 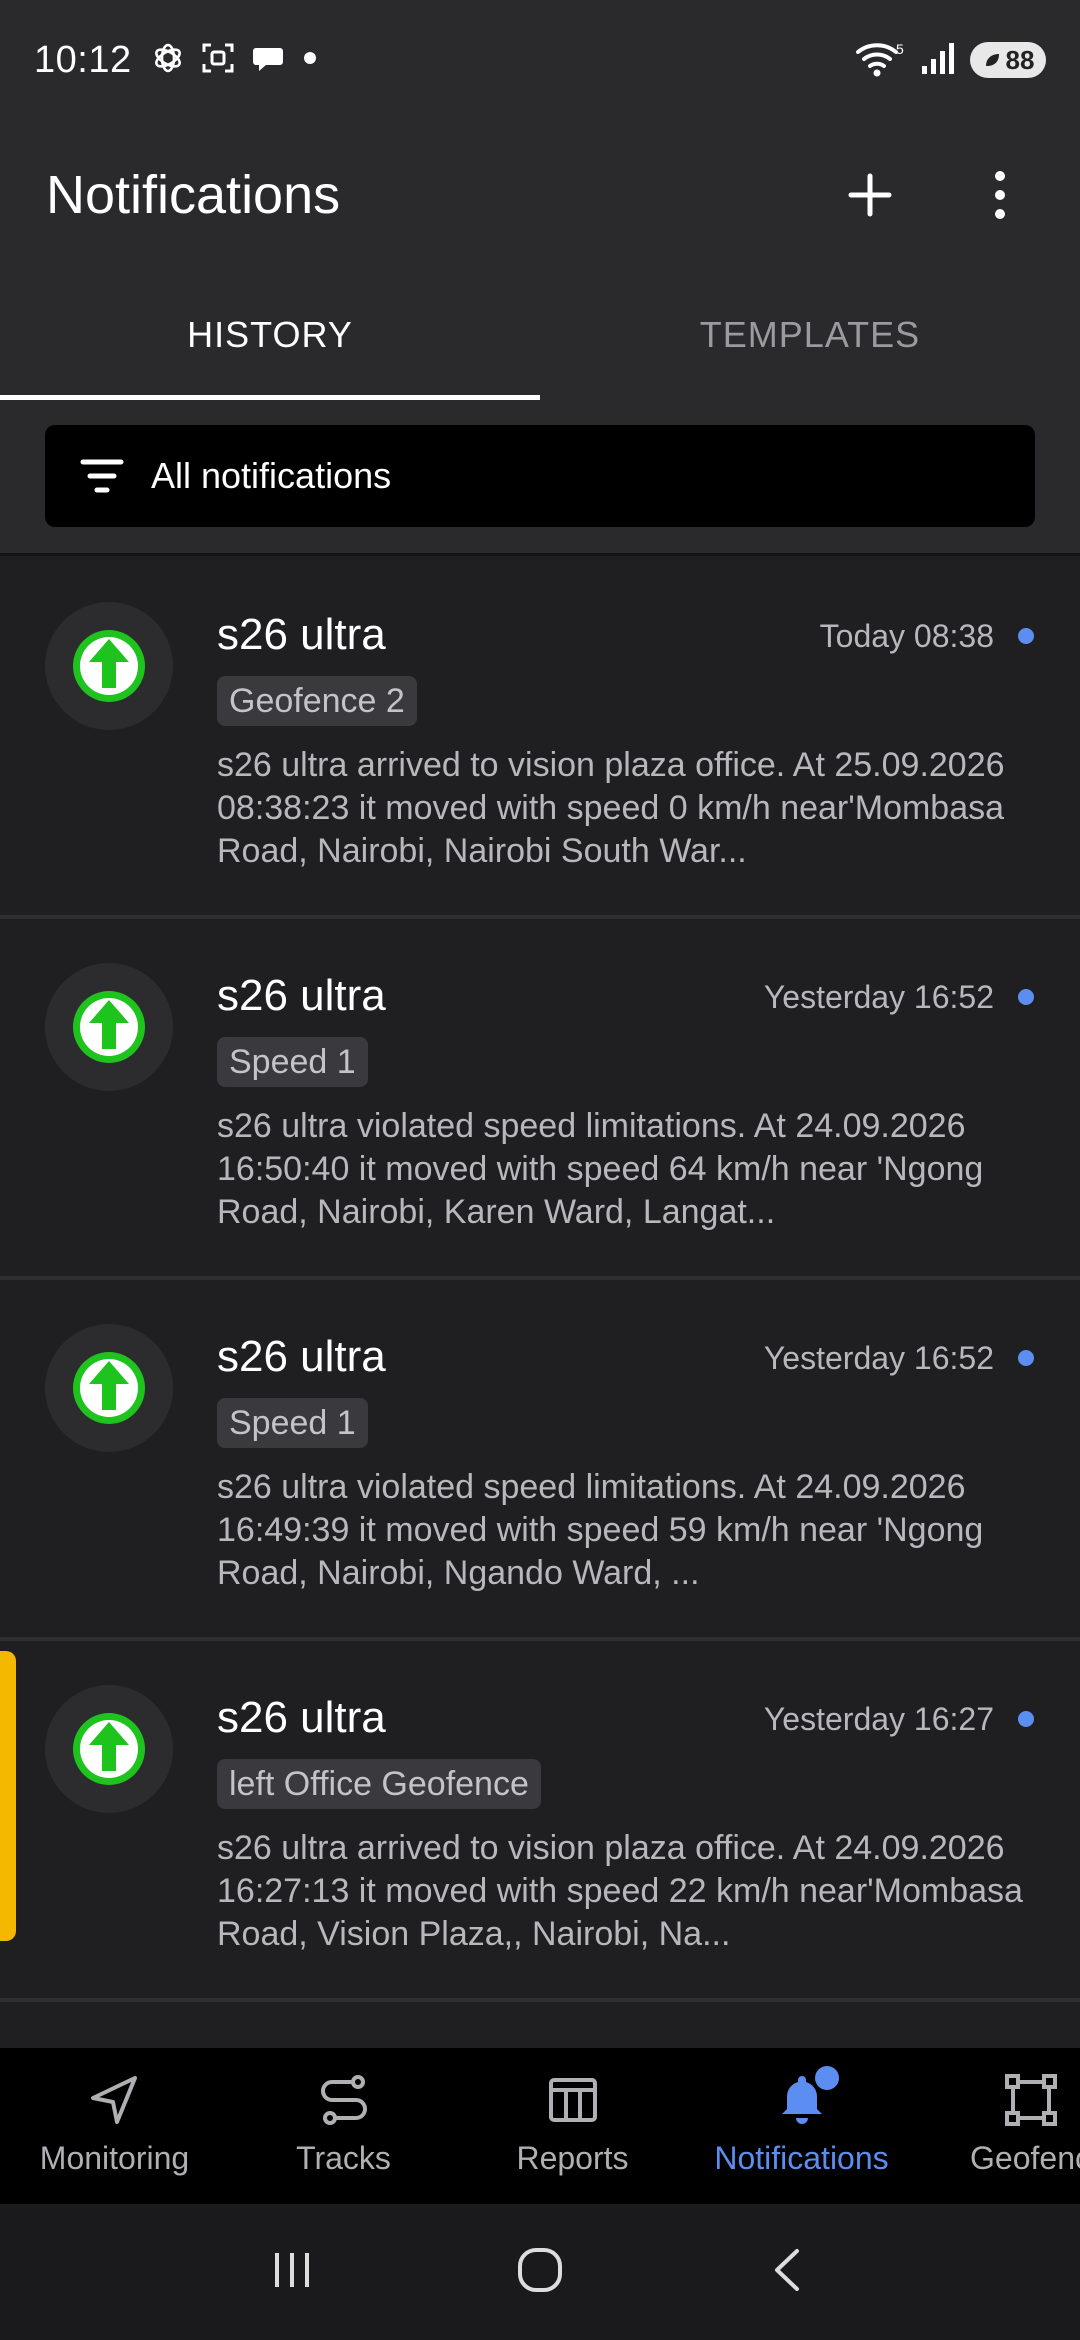 I want to click on recent-apps-icon, so click(x=292, y=2269).